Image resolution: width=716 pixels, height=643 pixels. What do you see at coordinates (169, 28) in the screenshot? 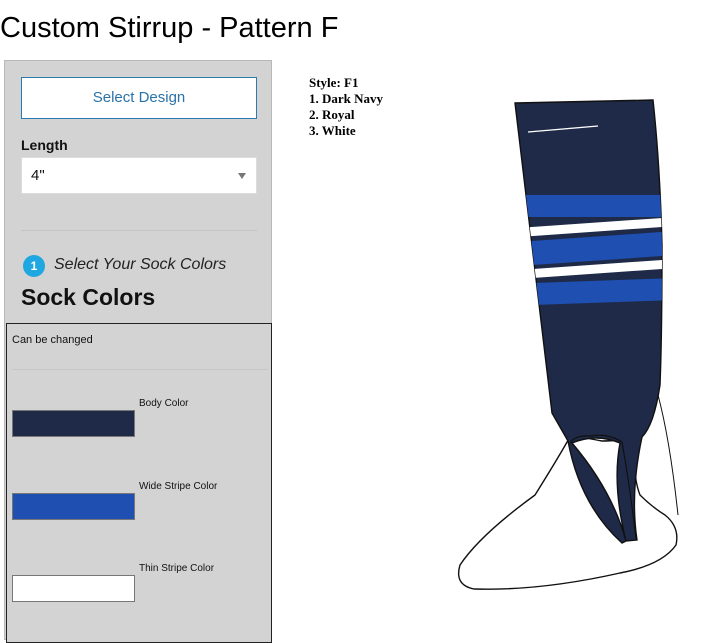
I see `page-title: Custom Stirrup - Pattern F` at bounding box center [169, 28].